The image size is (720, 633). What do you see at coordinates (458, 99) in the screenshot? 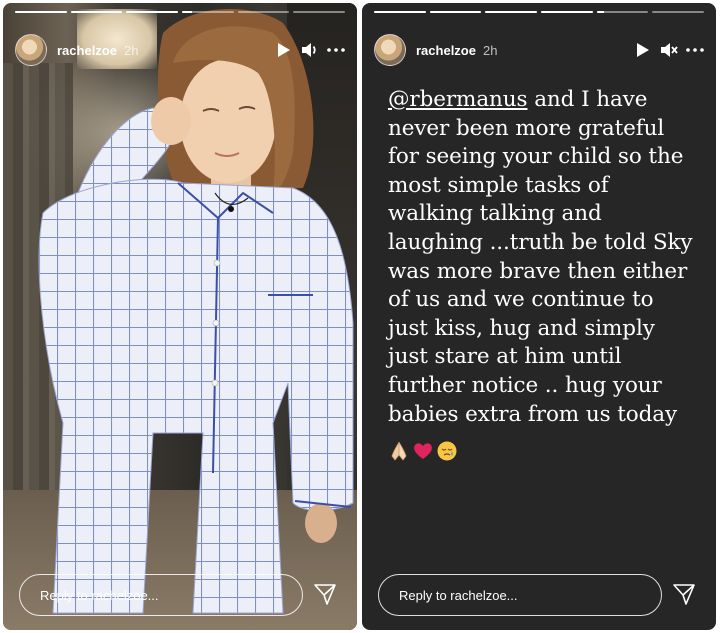
I see `mention-link: @rbermanus` at bounding box center [458, 99].